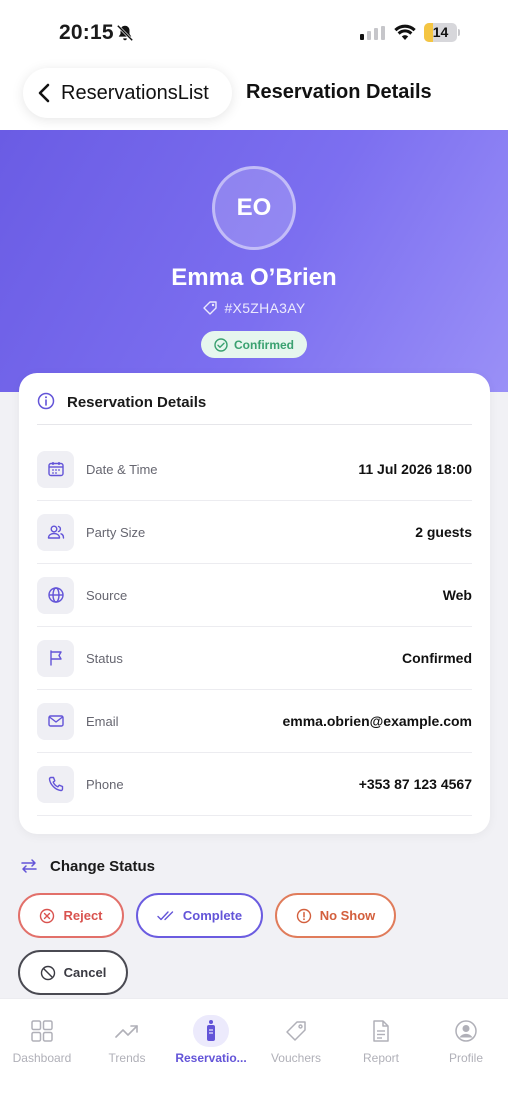  What do you see at coordinates (254, 208) in the screenshot?
I see `avatar: EO` at bounding box center [254, 208].